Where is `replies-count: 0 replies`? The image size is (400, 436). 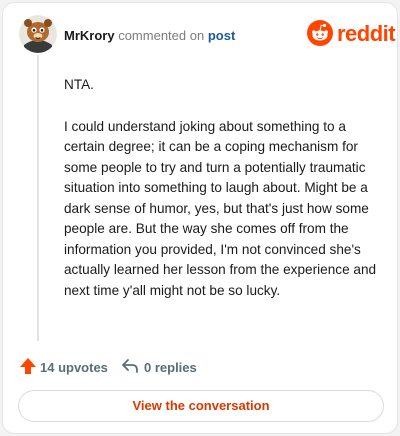 replies-count: 0 replies is located at coordinates (170, 367).